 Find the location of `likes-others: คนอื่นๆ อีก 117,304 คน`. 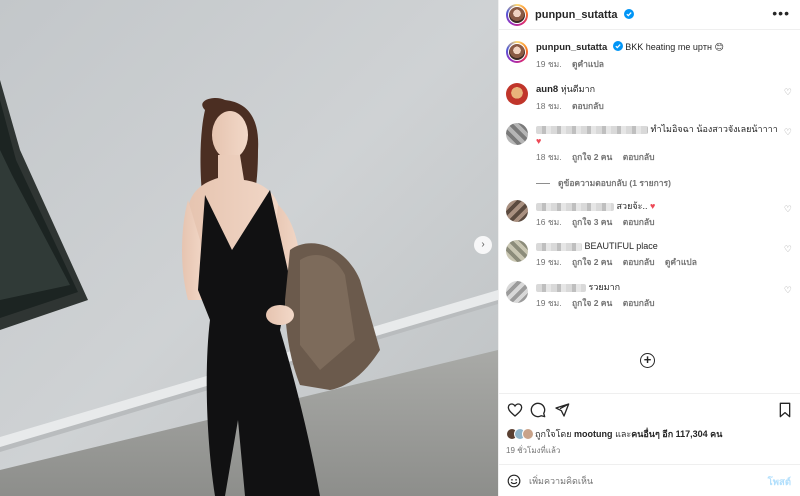

likes-others: คนอื่นๆ อีก 117,304 คน is located at coordinates (676, 434).